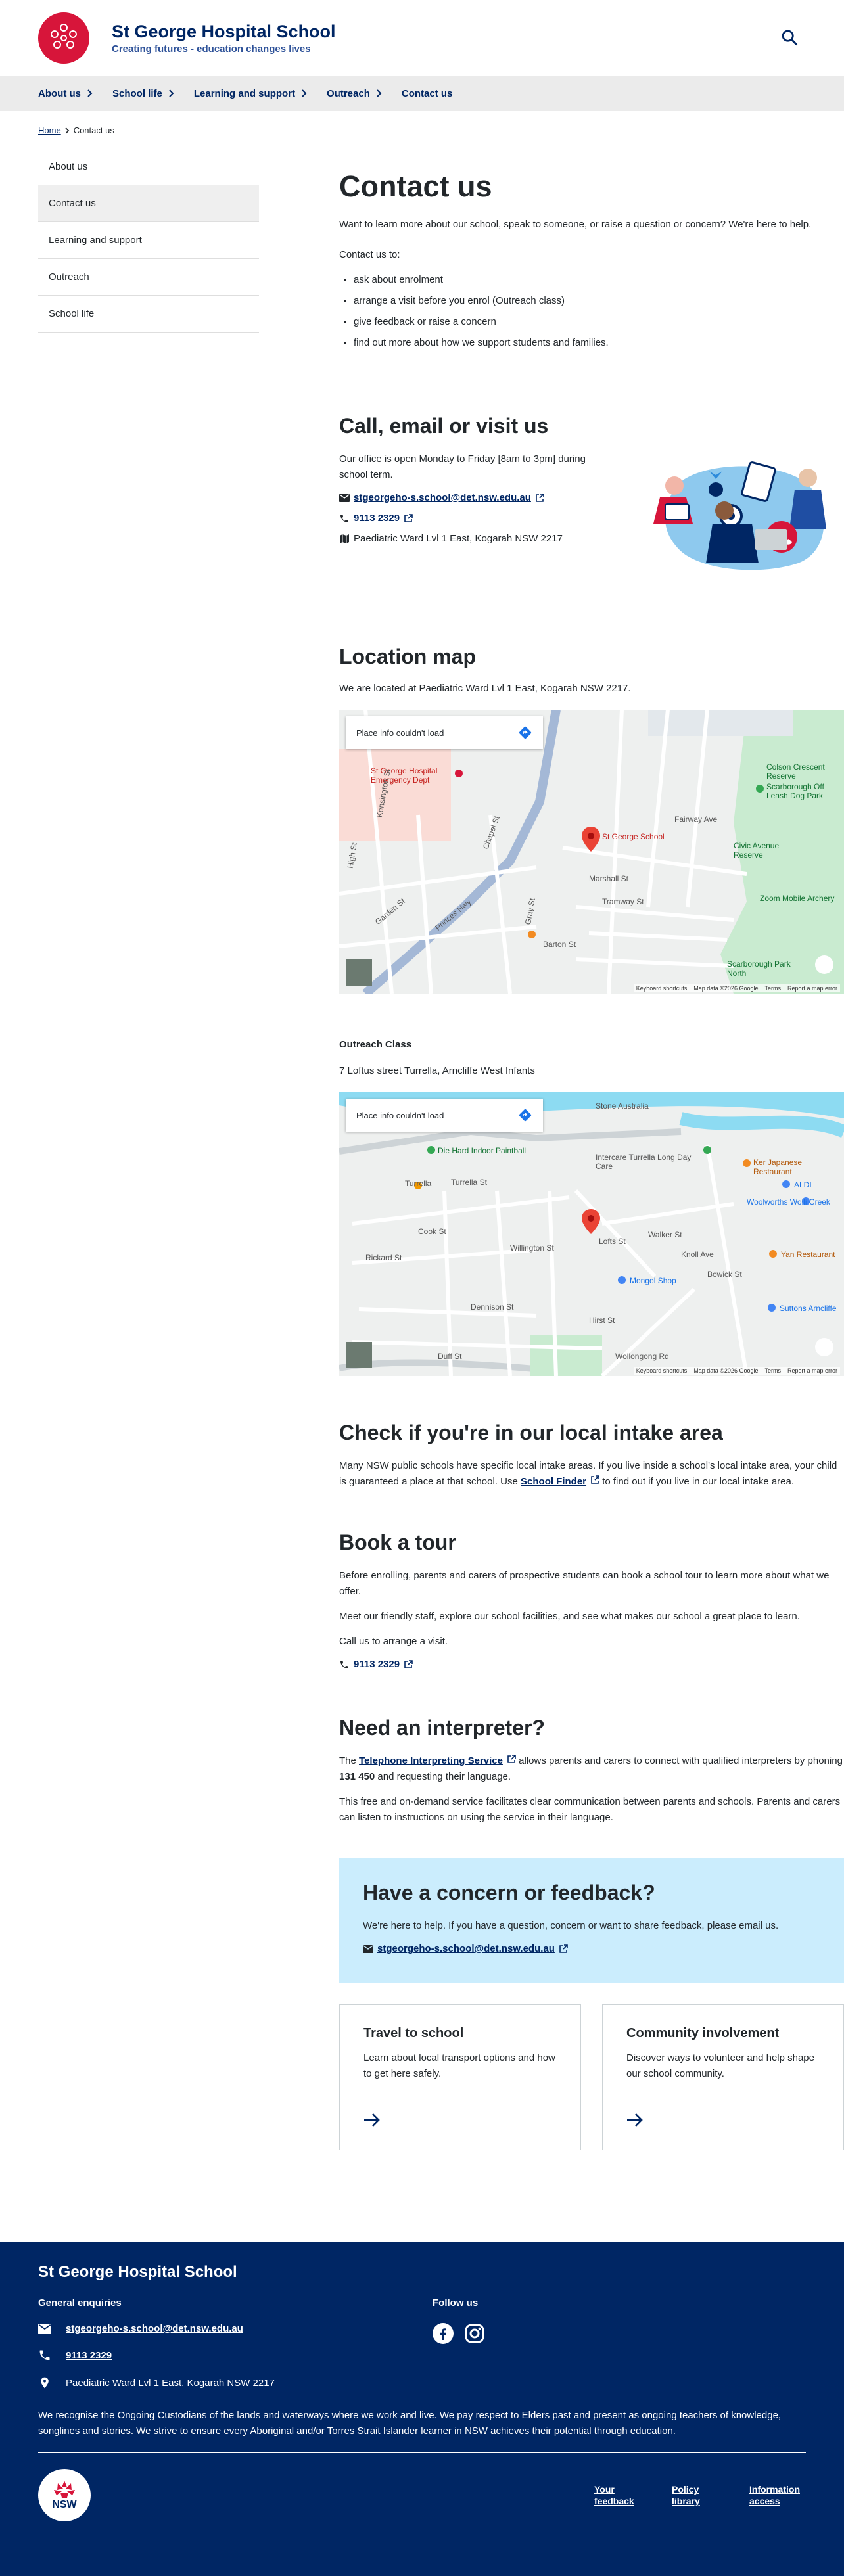  I want to click on nav-label: About us, so click(59, 93).